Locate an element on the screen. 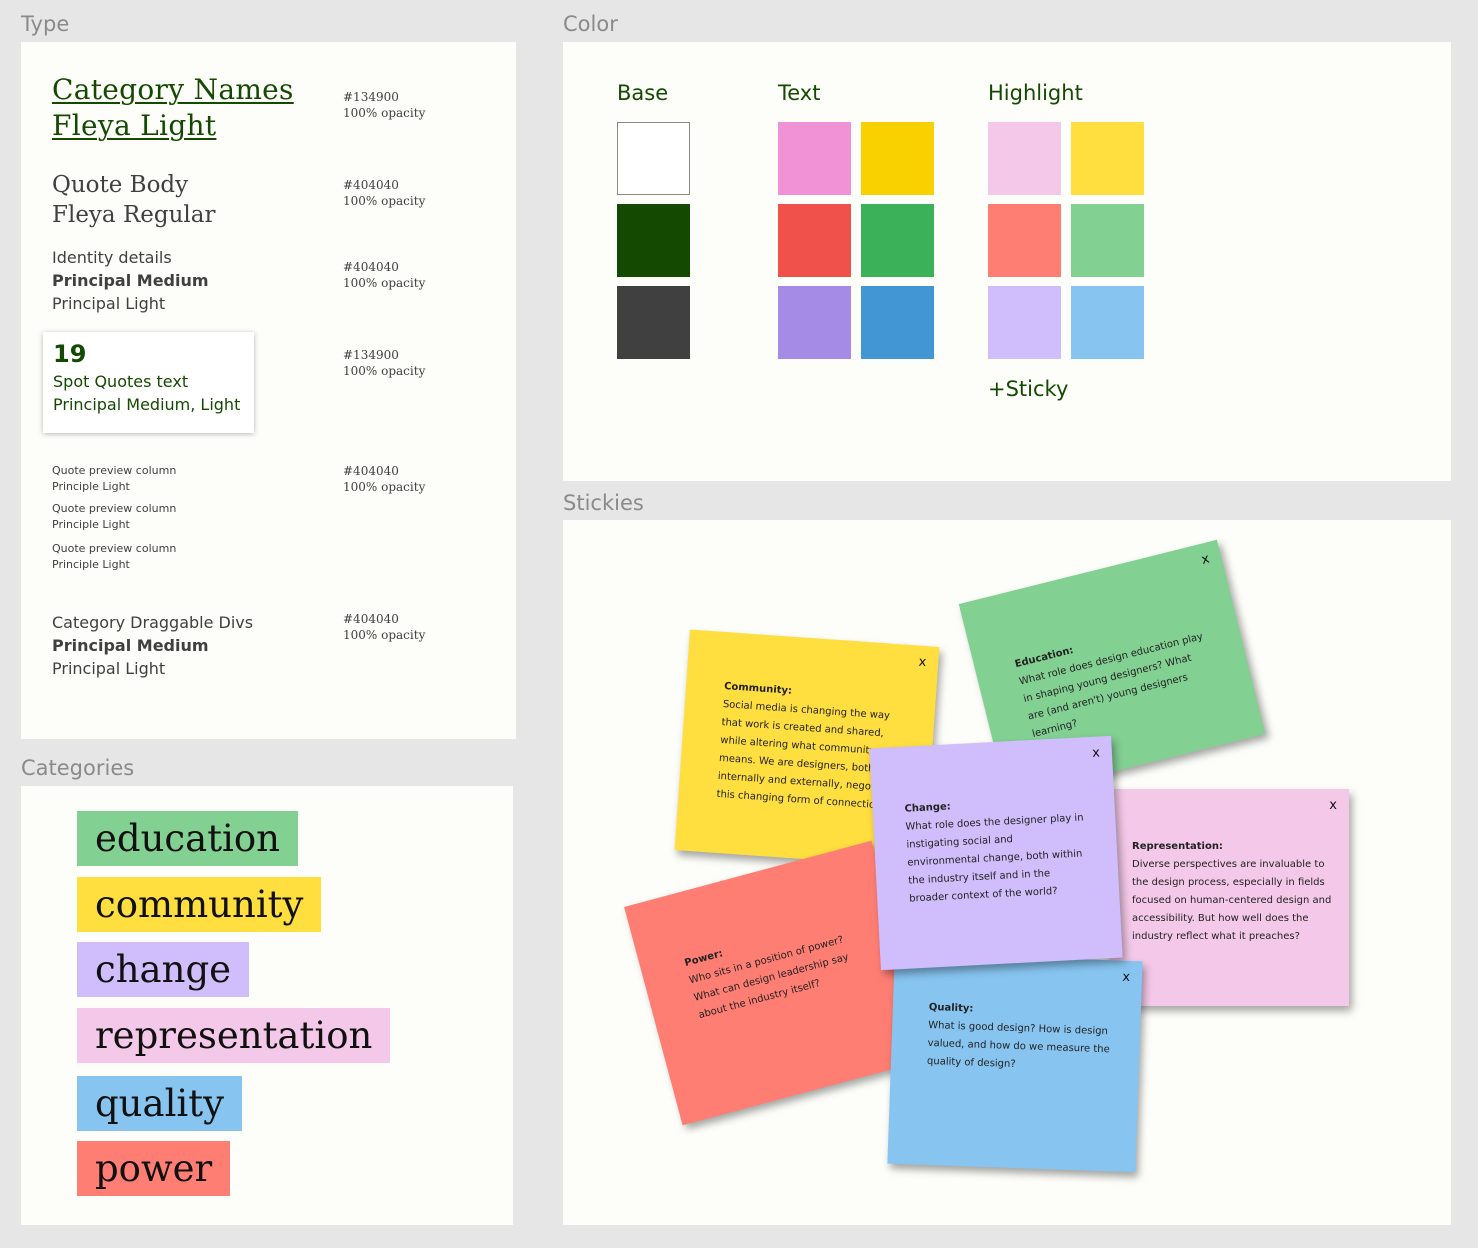 The height and width of the screenshot is (1248, 1478). spot-quote-number: 19 is located at coordinates (70, 354).